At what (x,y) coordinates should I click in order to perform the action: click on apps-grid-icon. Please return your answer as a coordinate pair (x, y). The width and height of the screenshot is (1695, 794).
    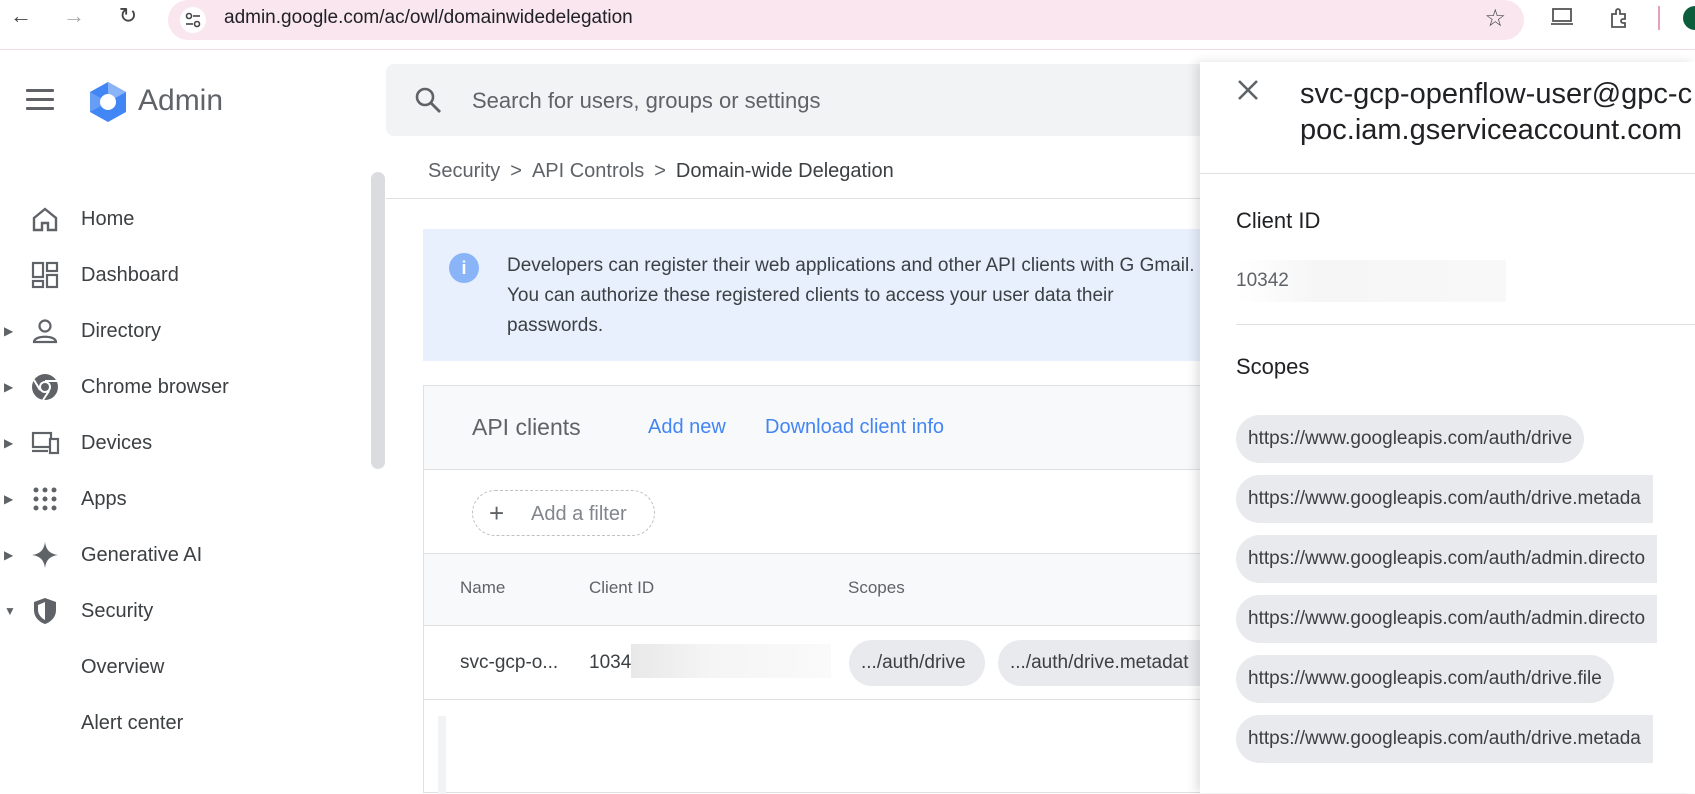
    Looking at the image, I should click on (45, 499).